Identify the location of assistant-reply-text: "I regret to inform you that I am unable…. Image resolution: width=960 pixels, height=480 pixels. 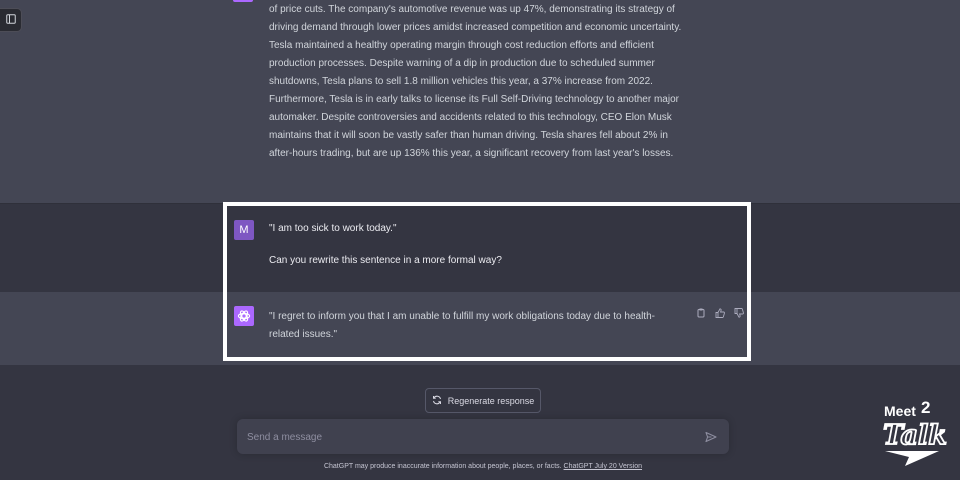
(462, 325).